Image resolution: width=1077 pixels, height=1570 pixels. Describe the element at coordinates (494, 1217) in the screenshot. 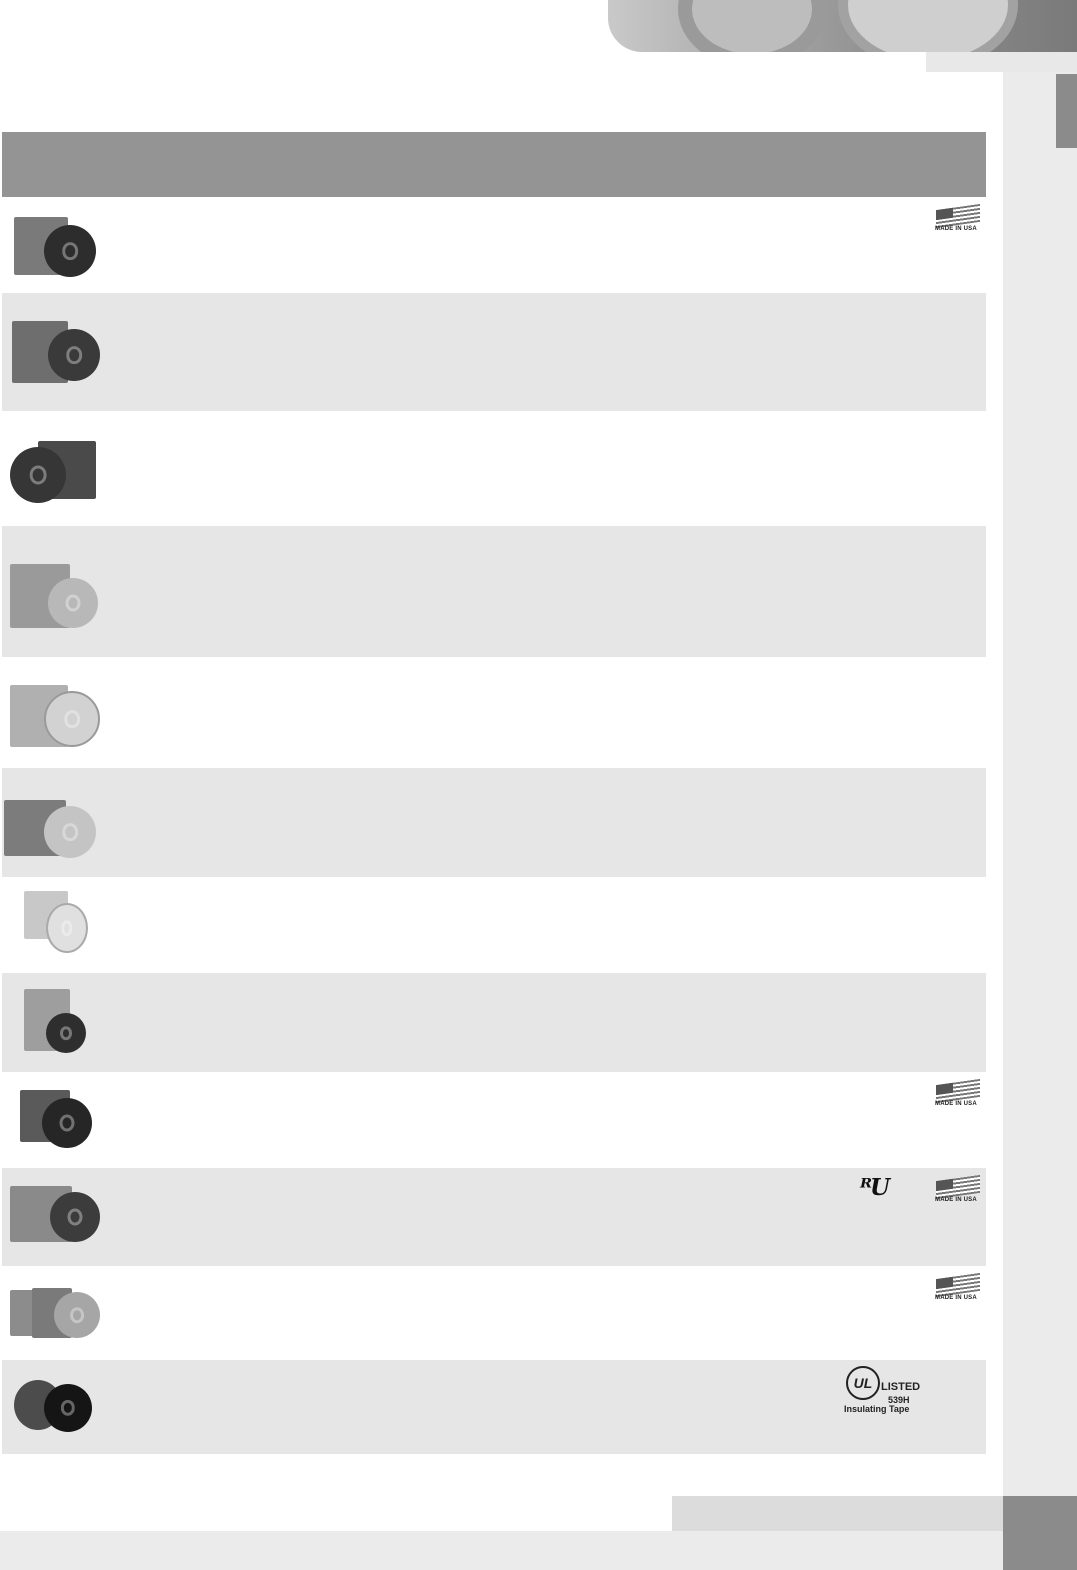

I see `table-row: ᴿU MADE IN USA` at that location.